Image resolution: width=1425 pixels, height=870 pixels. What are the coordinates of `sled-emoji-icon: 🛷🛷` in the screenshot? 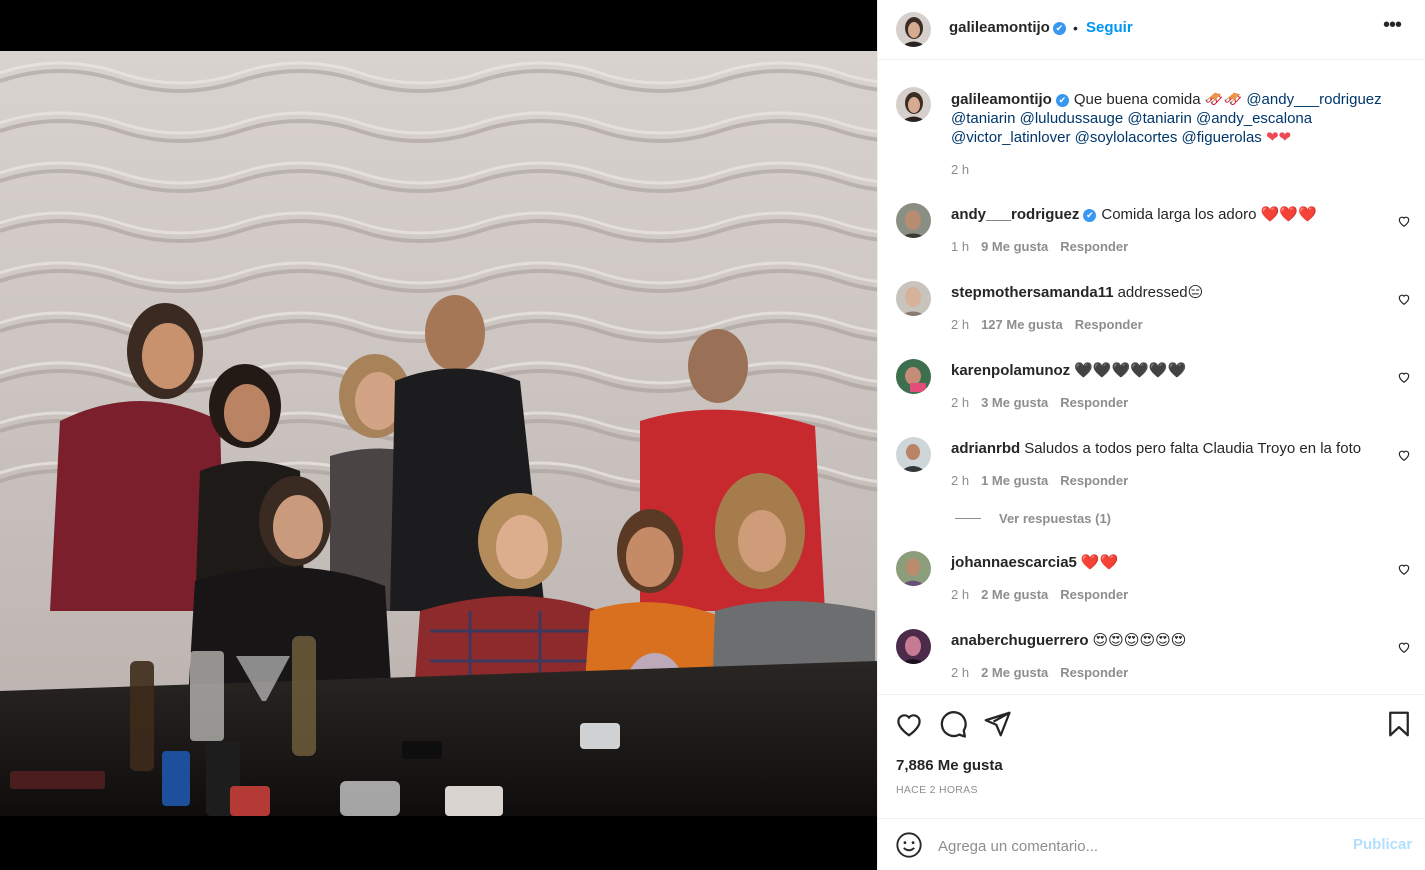 It's located at (1223, 99).